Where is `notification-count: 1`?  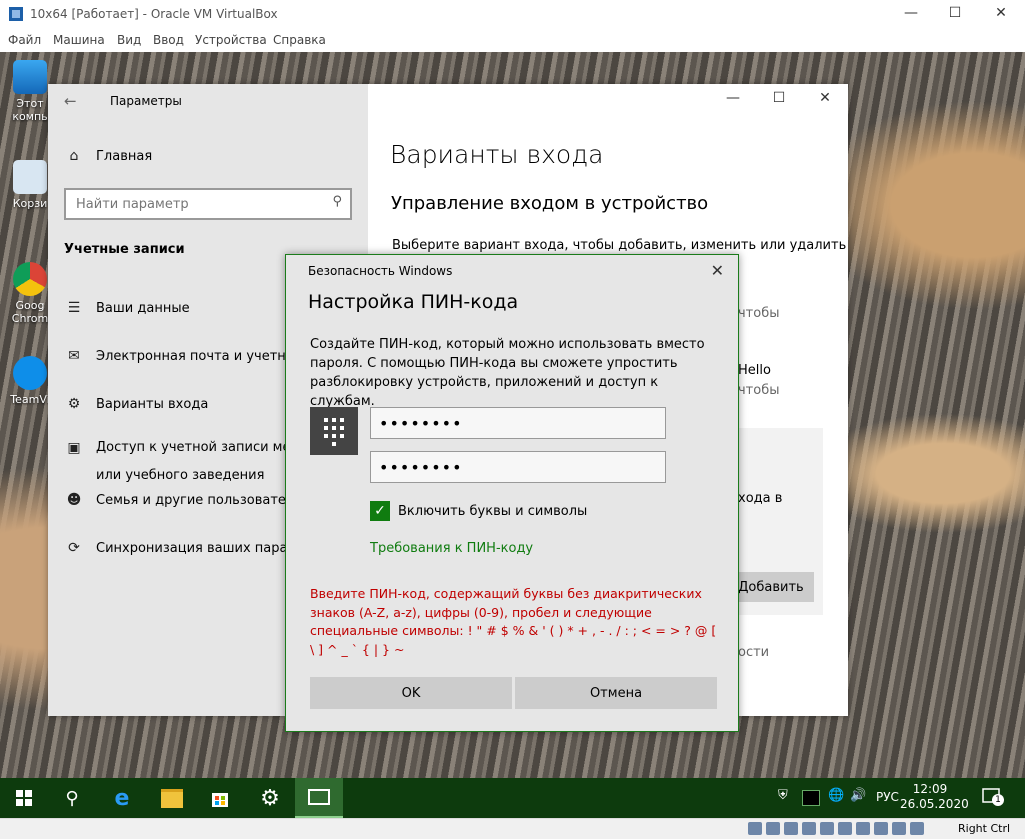 notification-count: 1 is located at coordinates (998, 800).